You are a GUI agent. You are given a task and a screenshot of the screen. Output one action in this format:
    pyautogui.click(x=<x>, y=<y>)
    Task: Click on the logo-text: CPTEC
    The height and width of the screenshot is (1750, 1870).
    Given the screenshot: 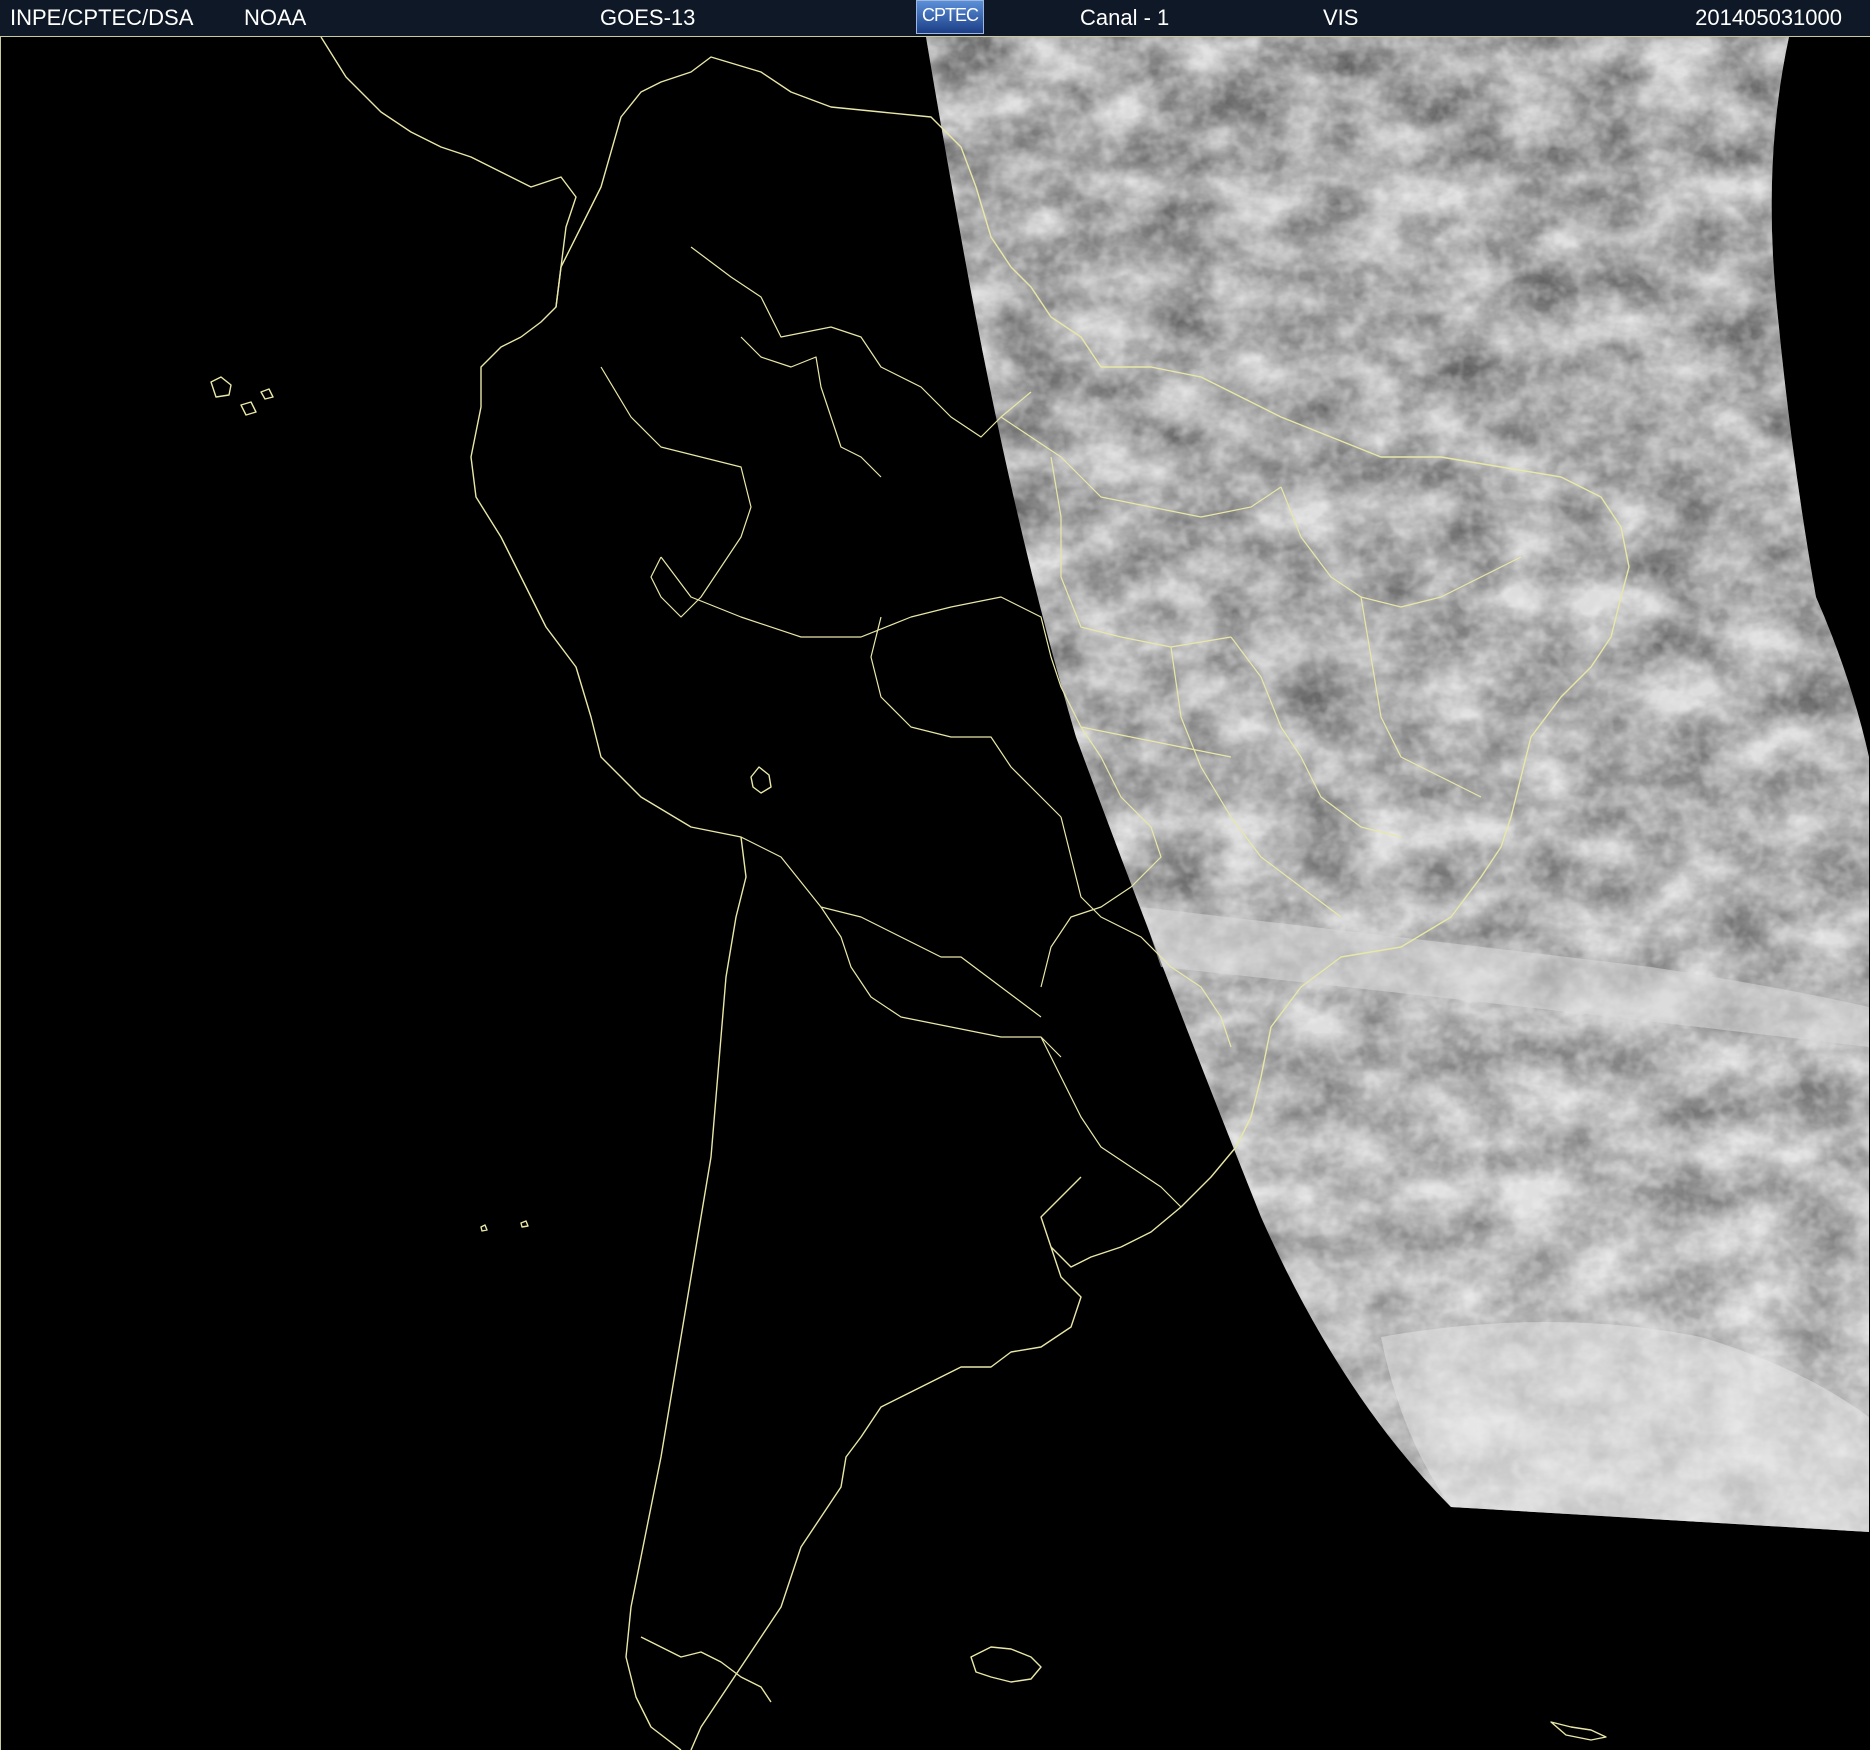 What is the action you would take?
    pyautogui.click(x=950, y=15)
    